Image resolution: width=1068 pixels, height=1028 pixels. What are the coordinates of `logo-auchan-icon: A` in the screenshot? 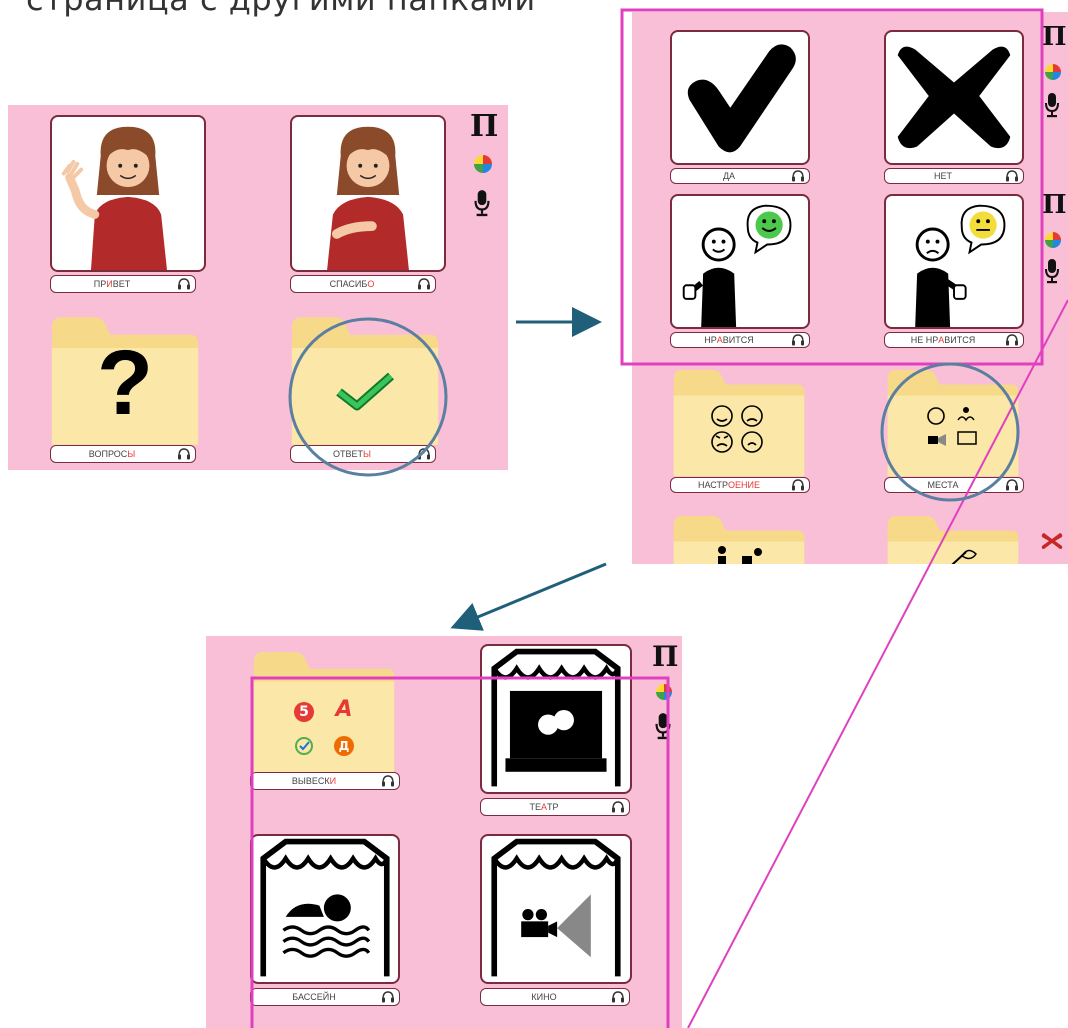 It's located at (344, 710).